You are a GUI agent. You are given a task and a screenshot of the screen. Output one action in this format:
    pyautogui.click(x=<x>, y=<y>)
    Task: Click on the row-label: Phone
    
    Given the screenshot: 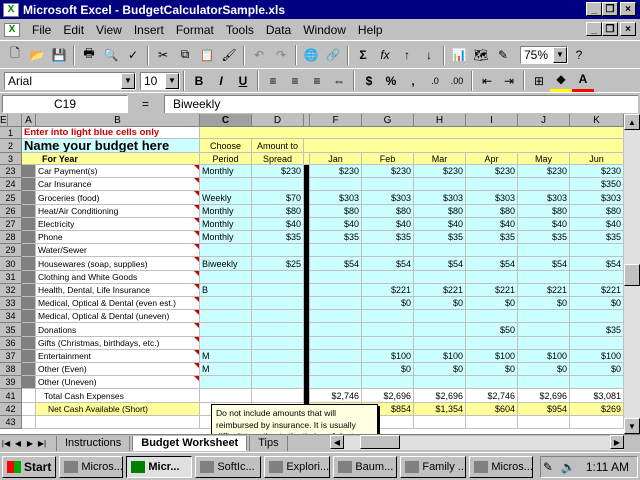 What is the action you would take?
    pyautogui.click(x=118, y=237)
    